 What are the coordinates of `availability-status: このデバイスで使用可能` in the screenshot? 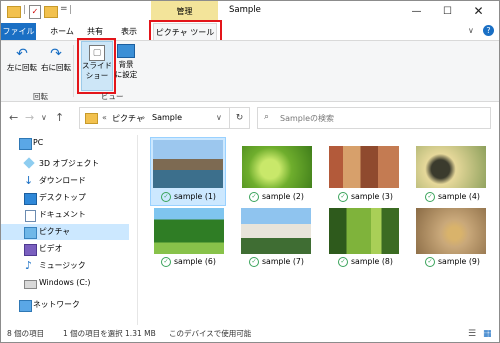 It's located at (210, 333).